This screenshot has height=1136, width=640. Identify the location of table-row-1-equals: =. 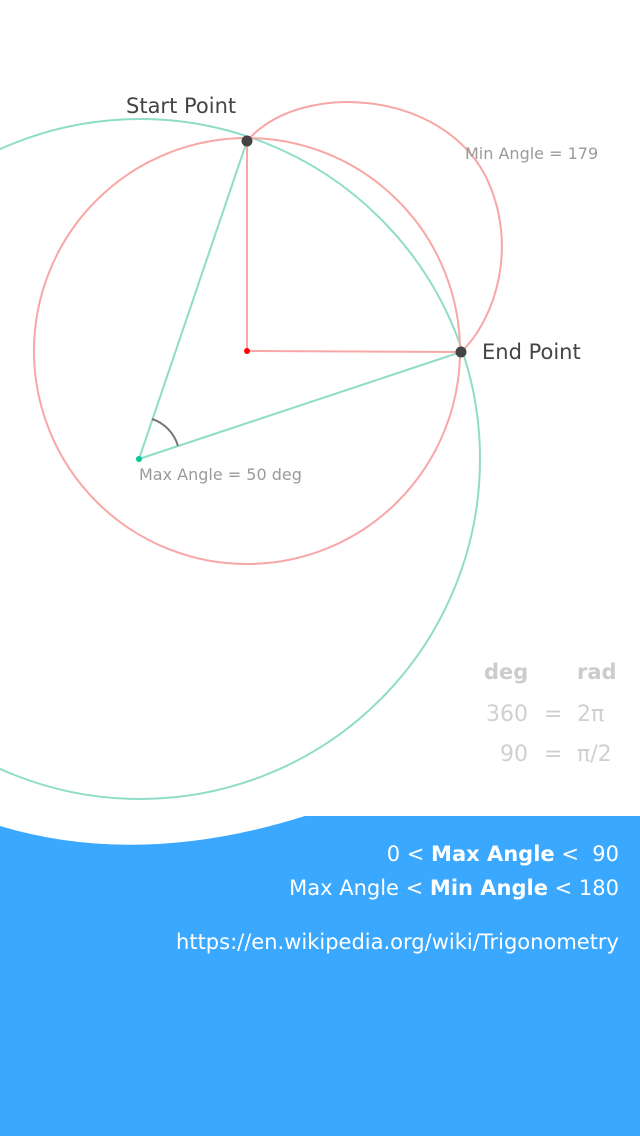
(553, 714).